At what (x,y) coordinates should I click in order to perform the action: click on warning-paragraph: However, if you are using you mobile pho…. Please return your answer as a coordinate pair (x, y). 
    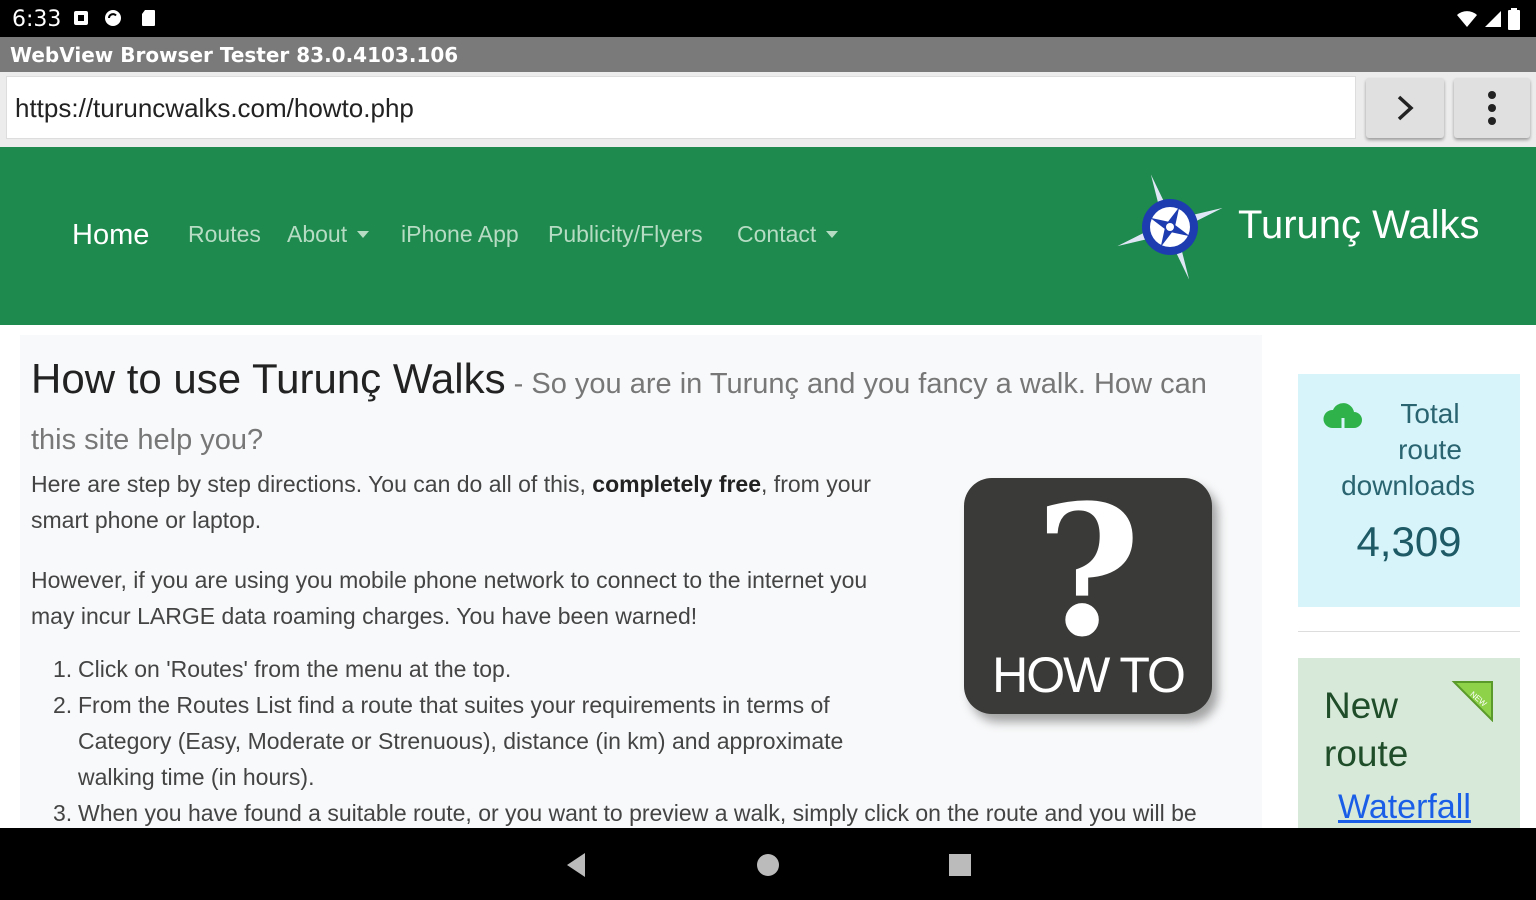
    Looking at the image, I should click on (449, 598).